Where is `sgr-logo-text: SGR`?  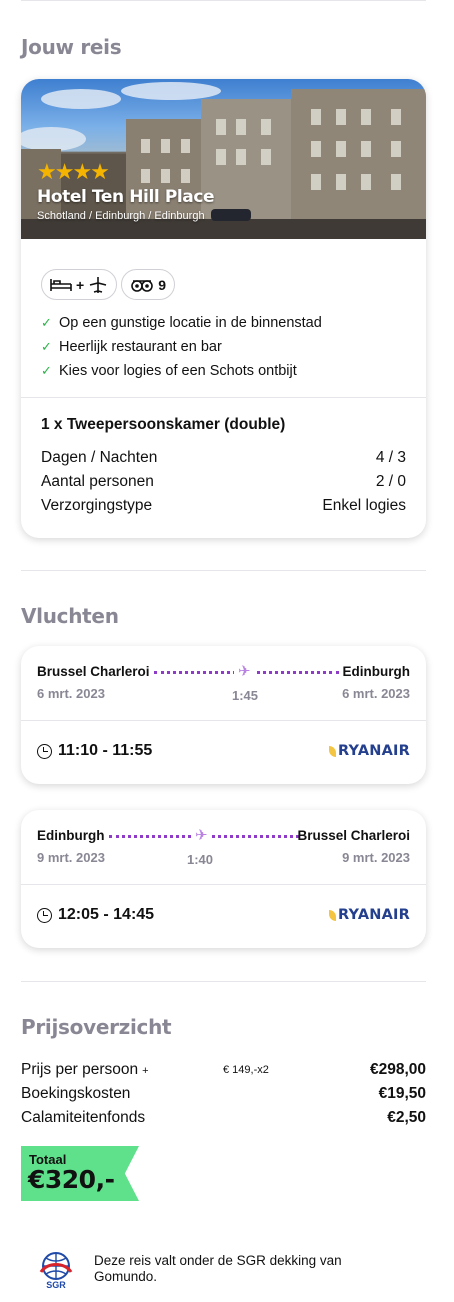
sgr-logo-text: SGR is located at coordinates (56, 1285).